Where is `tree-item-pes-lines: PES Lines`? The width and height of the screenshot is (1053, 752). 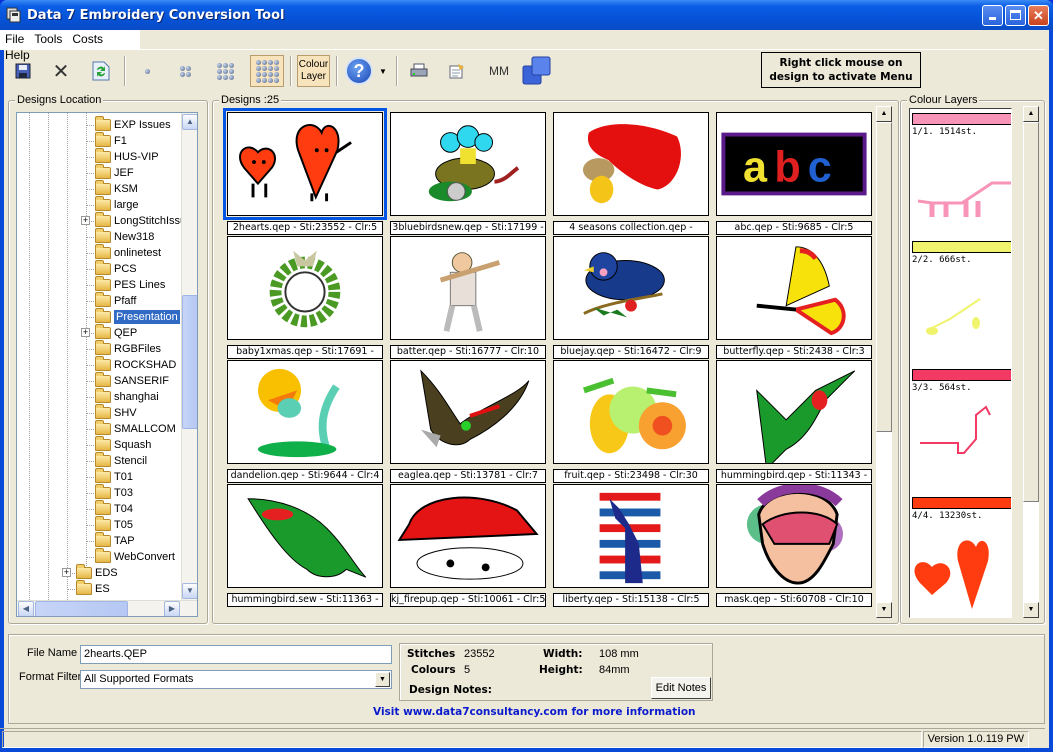
tree-item-pes-lines: PES Lines is located at coordinates (125, 284).